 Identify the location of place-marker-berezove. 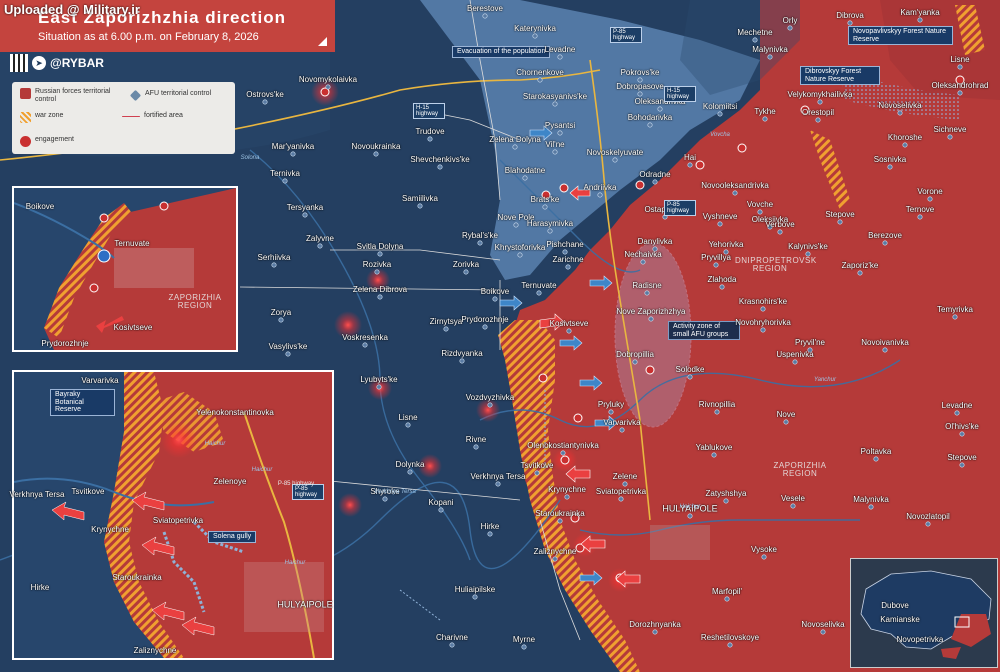
(885, 243).